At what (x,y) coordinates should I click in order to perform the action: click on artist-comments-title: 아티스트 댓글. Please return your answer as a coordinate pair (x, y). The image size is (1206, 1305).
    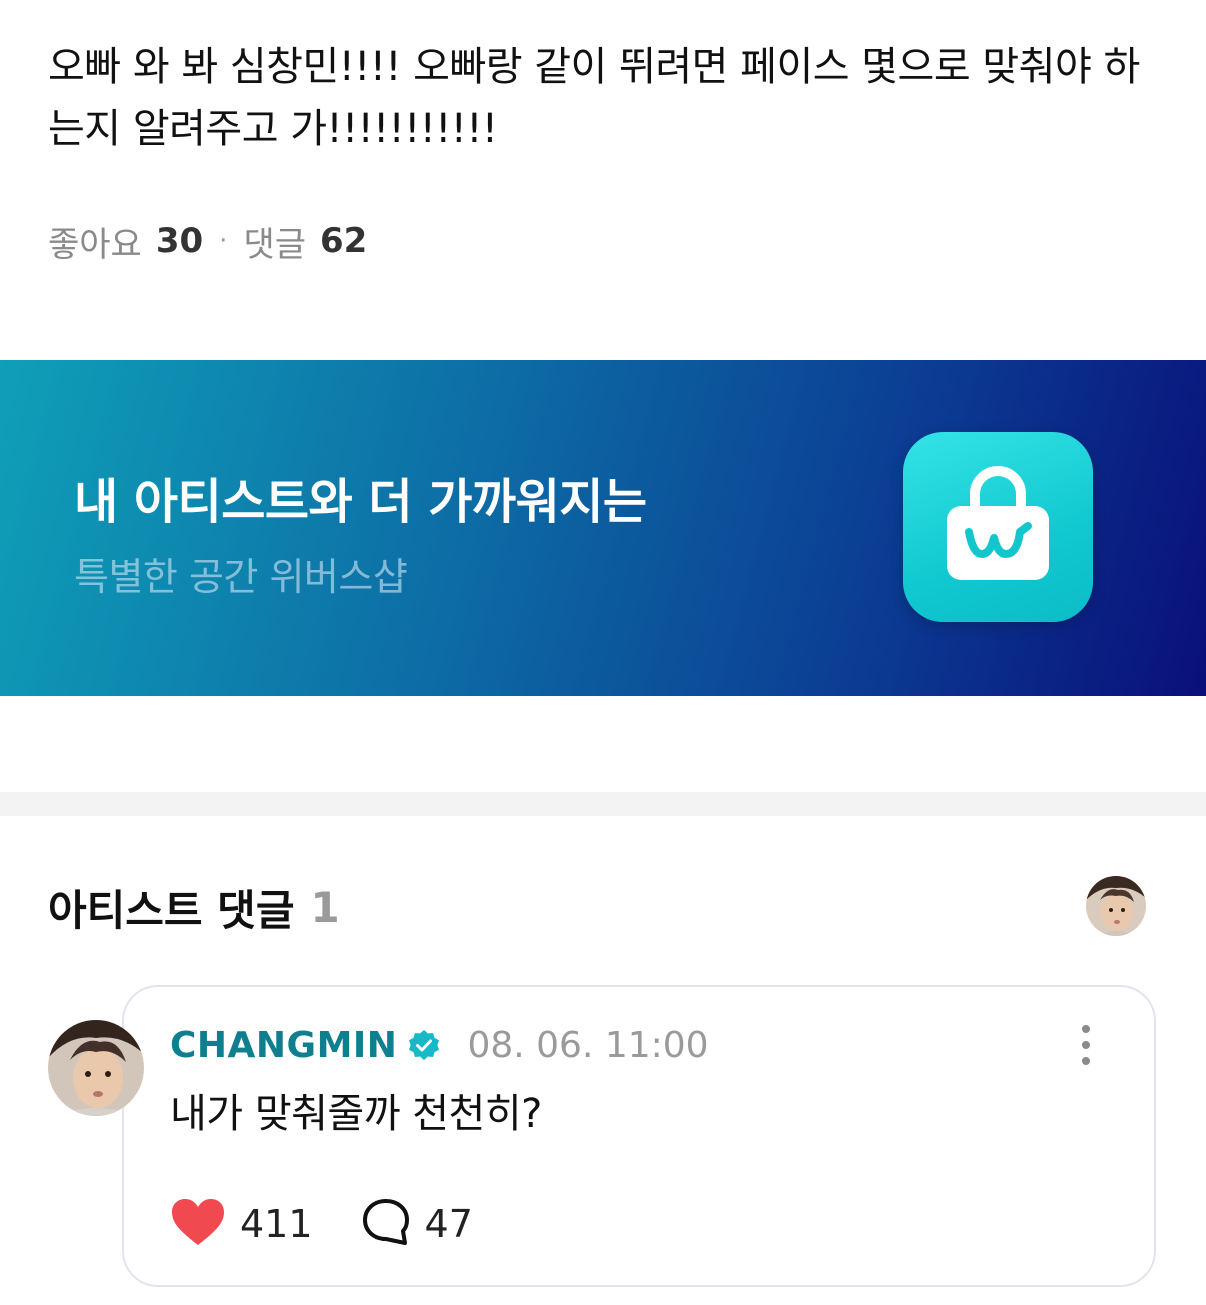
    Looking at the image, I should click on (171, 910).